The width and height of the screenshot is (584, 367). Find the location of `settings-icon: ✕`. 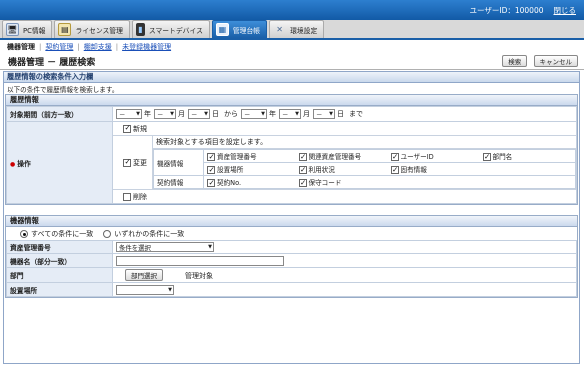

settings-icon: ✕ is located at coordinates (279, 29).